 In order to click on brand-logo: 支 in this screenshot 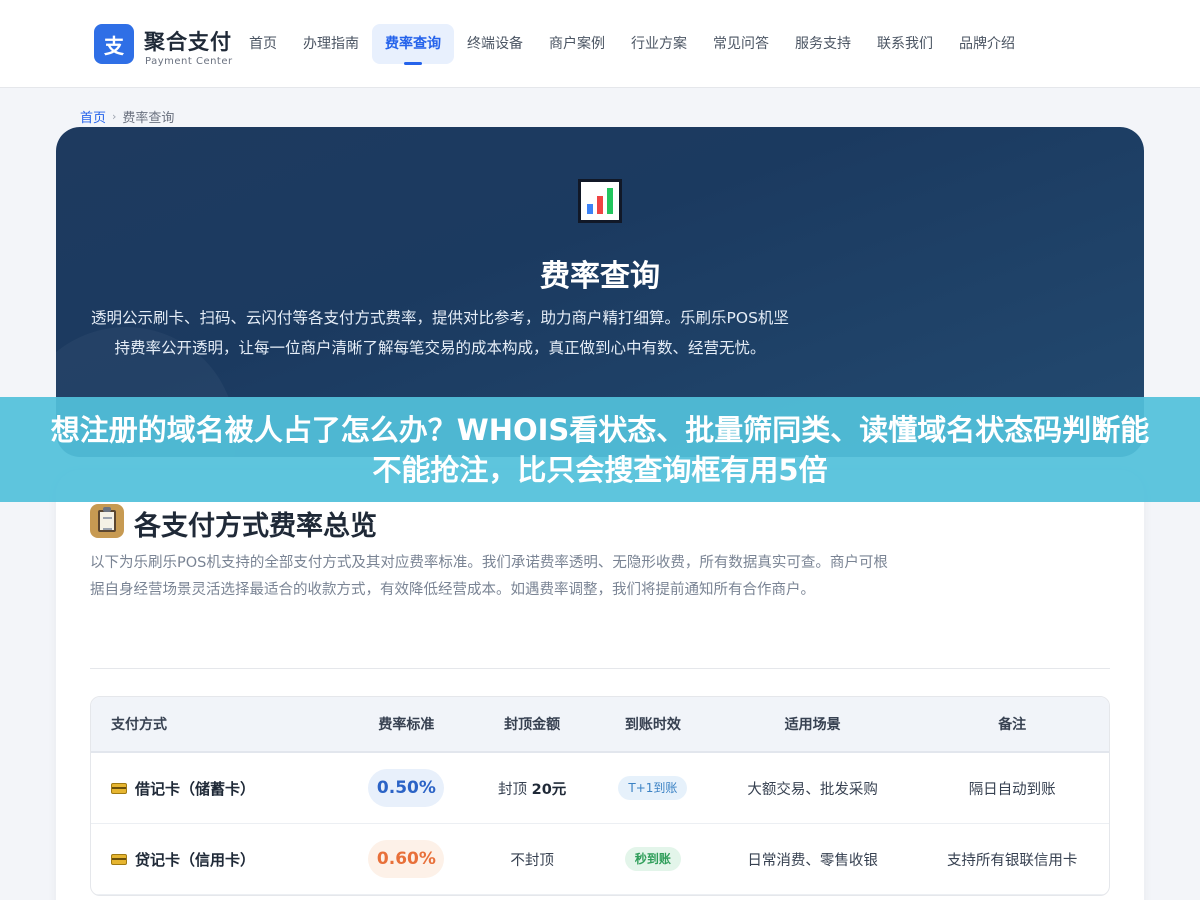, I will do `click(114, 44)`.